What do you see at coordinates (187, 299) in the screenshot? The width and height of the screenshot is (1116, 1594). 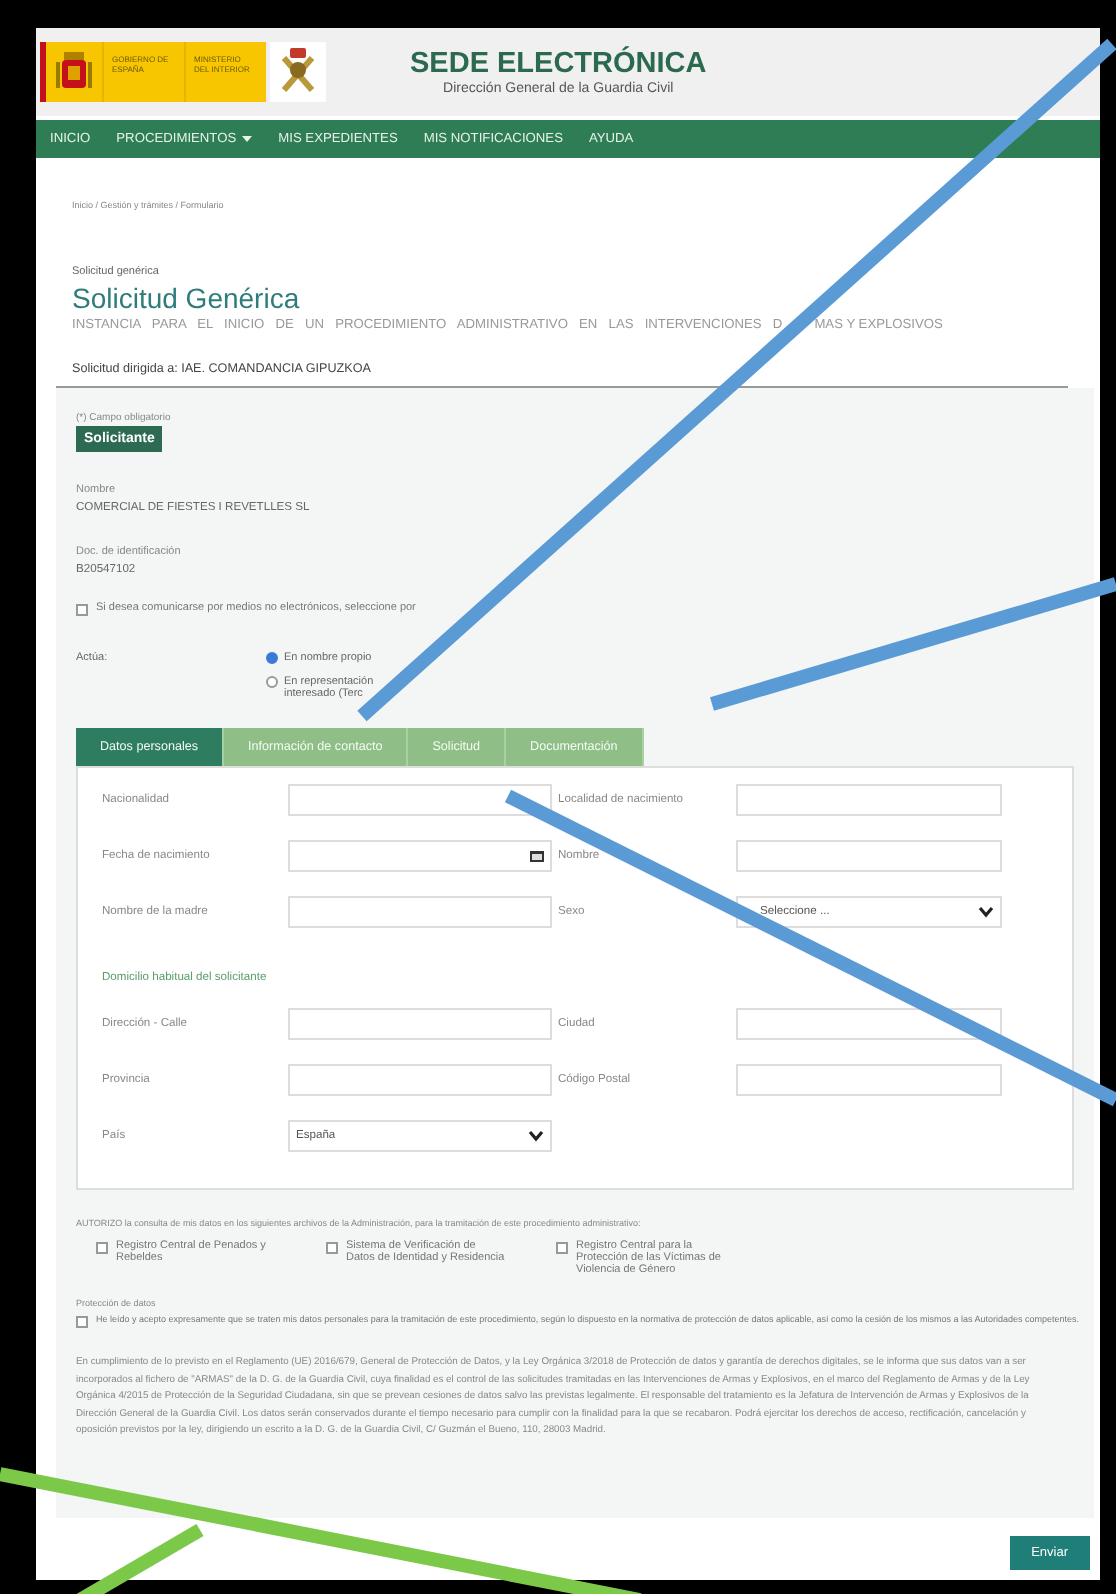 I see `form-title: Solicitud Genérica` at bounding box center [187, 299].